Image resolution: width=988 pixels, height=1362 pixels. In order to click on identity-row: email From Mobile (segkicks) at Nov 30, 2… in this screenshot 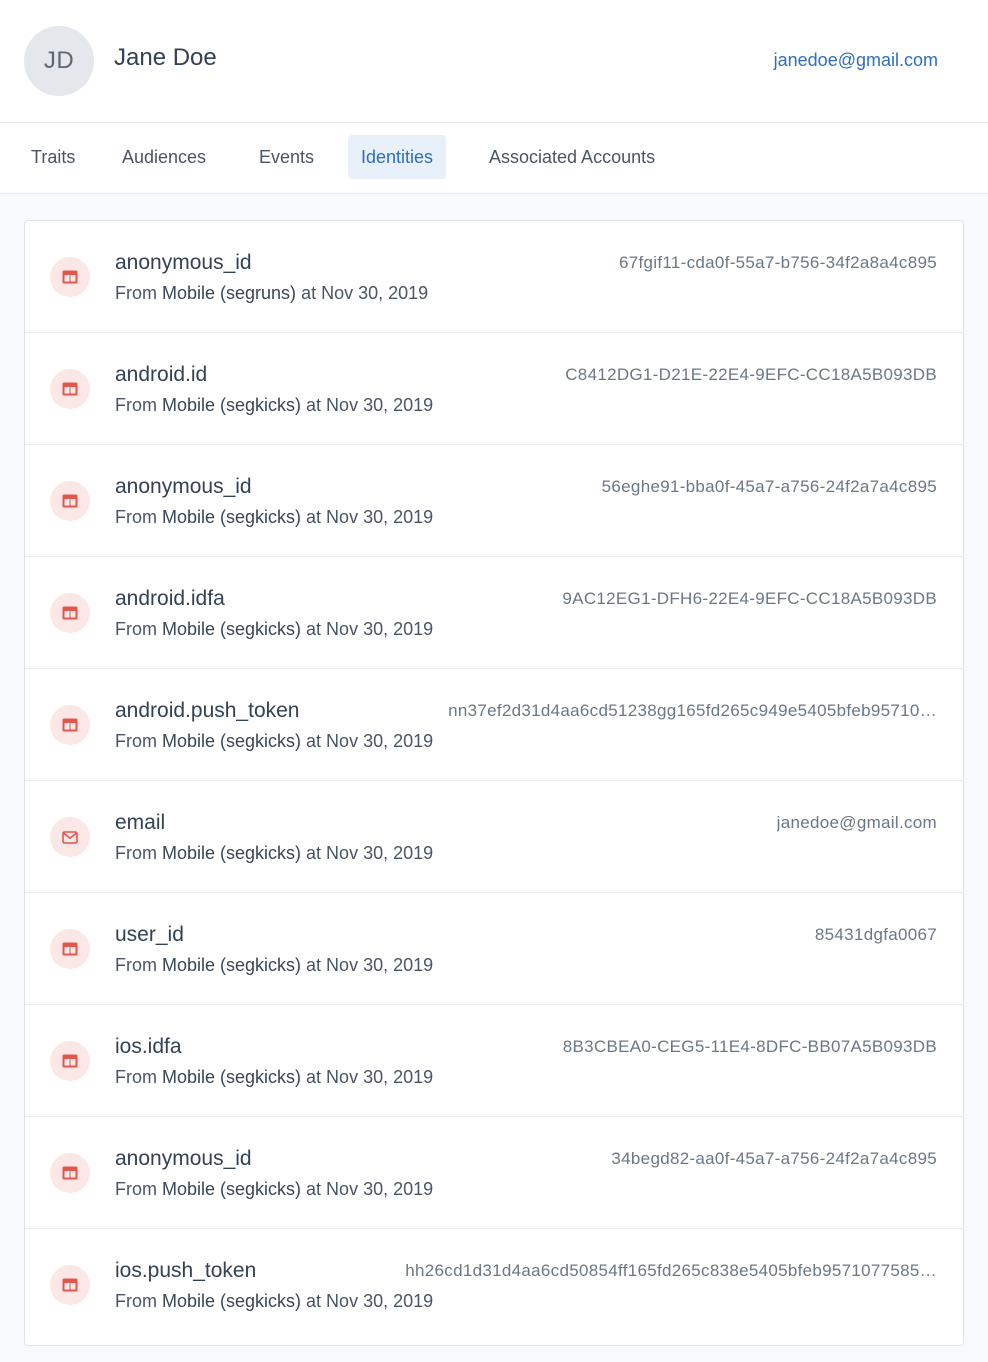, I will do `click(494, 837)`.